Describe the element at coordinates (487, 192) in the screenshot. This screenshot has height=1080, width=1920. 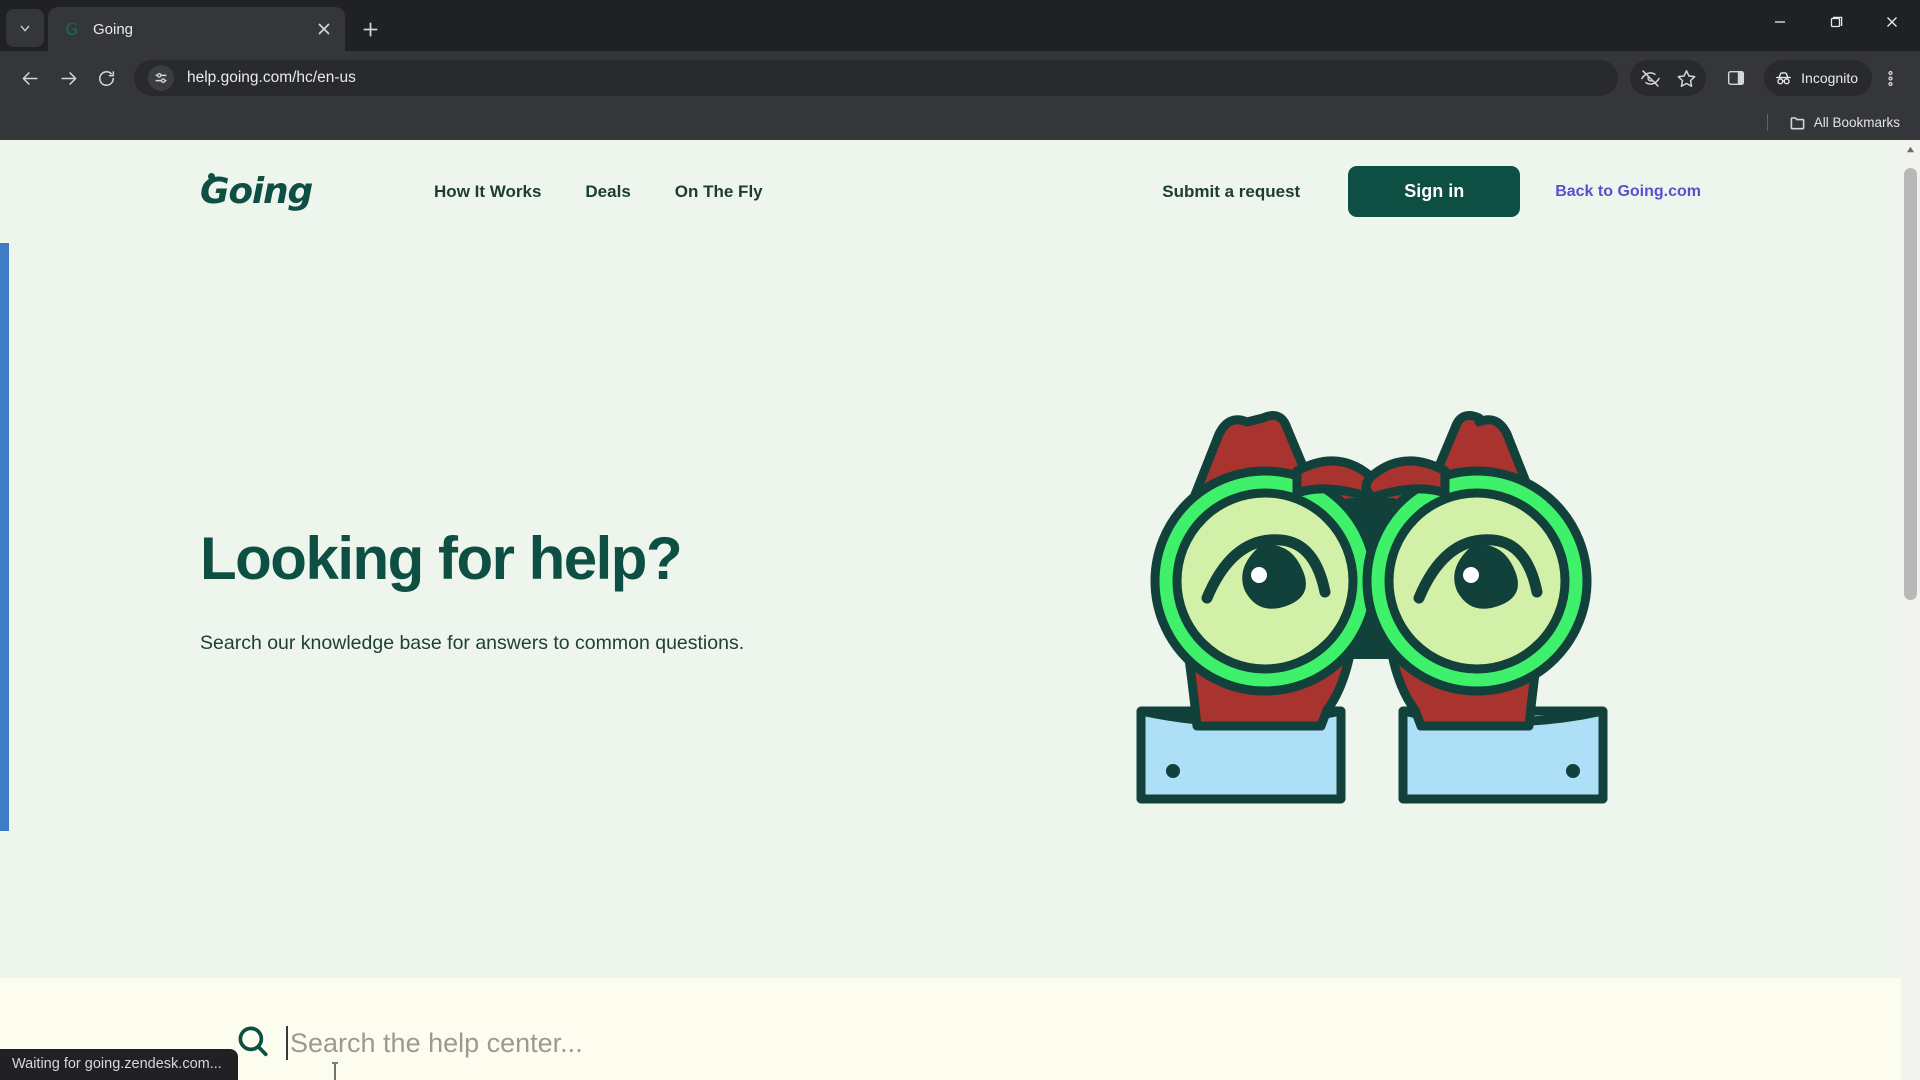
I see `nav-link-how-it-works: How It Works` at that location.